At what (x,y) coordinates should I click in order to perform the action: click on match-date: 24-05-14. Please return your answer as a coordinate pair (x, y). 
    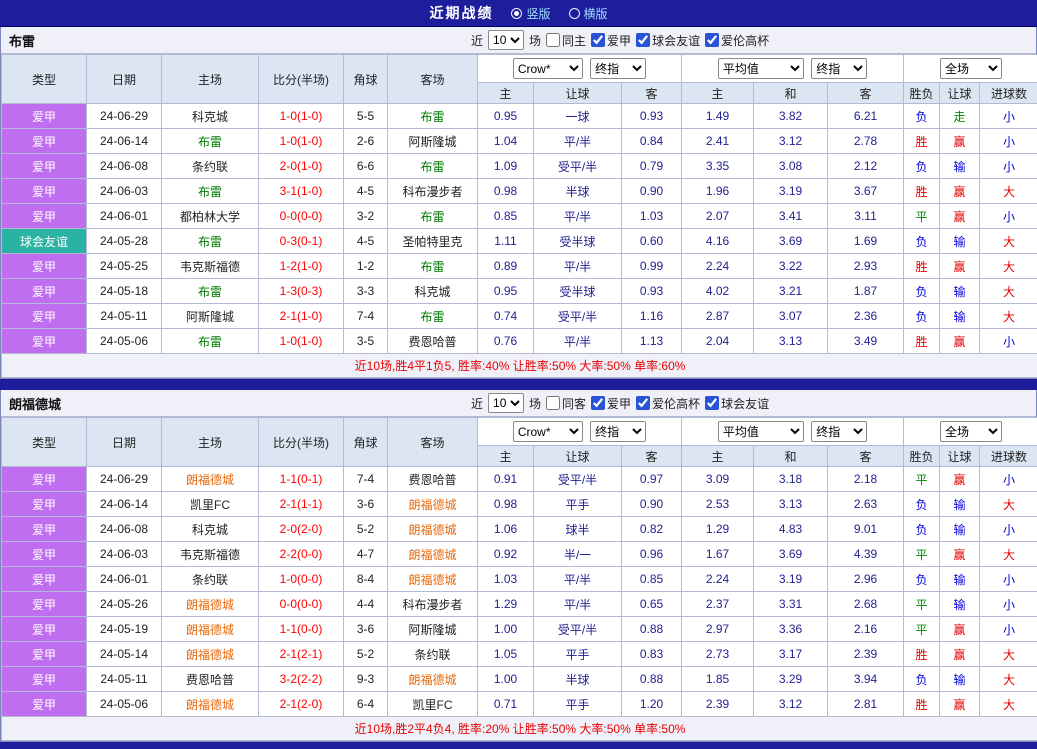
    Looking at the image, I should click on (124, 654).